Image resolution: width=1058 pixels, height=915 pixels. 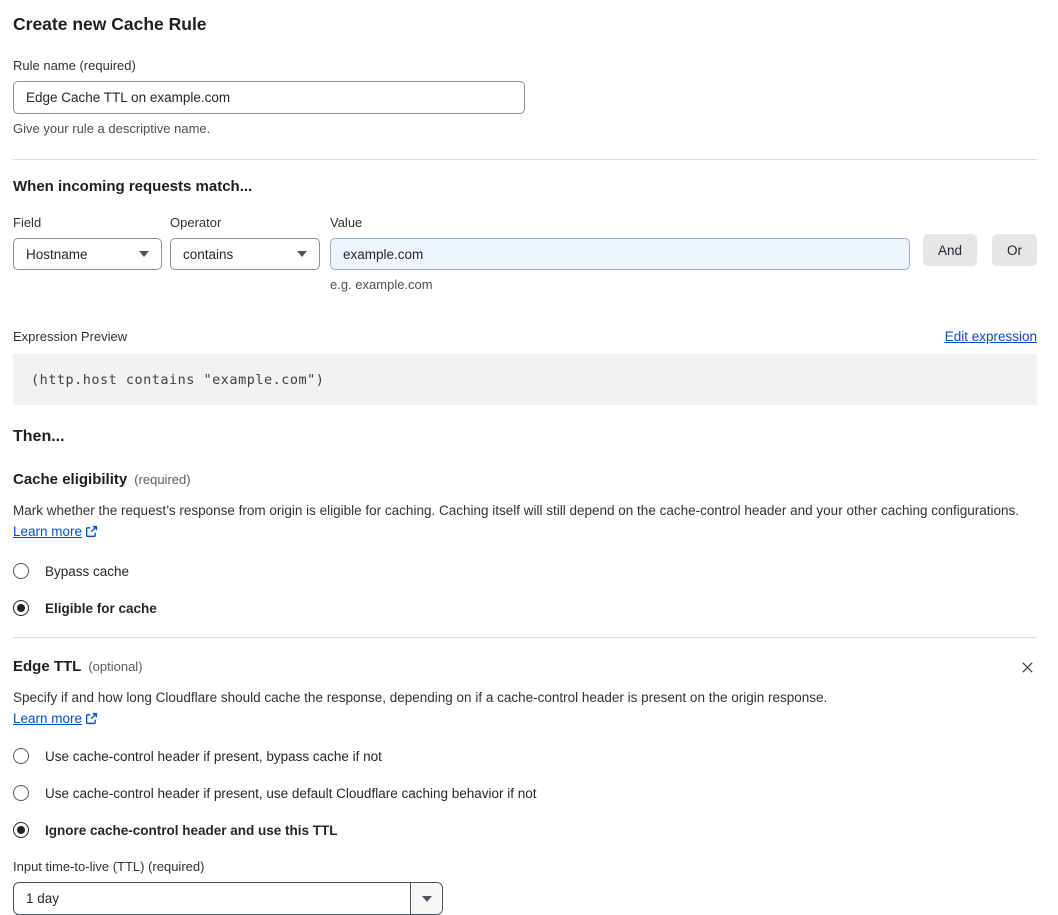 I want to click on expression-preview-label: Expression Preview, so click(x=70, y=336).